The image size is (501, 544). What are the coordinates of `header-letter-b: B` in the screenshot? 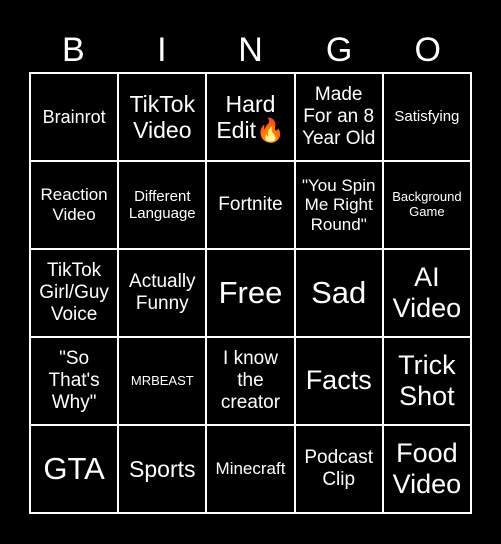 It's located at (73, 50).